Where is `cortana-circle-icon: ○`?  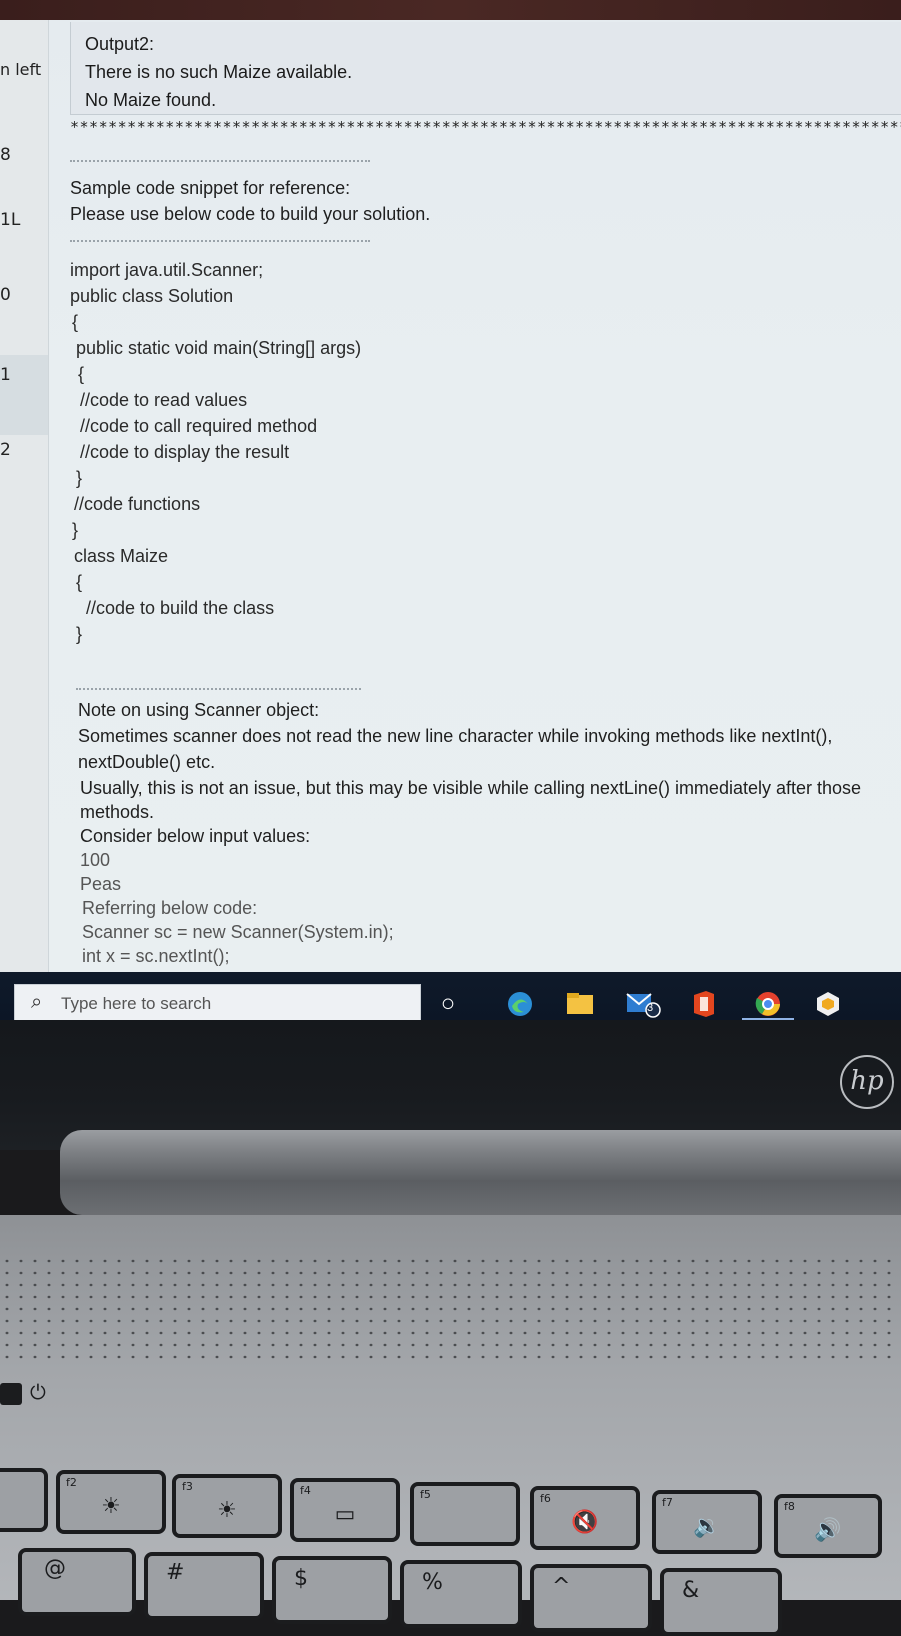
cortana-circle-icon: ○ is located at coordinates (448, 1004).